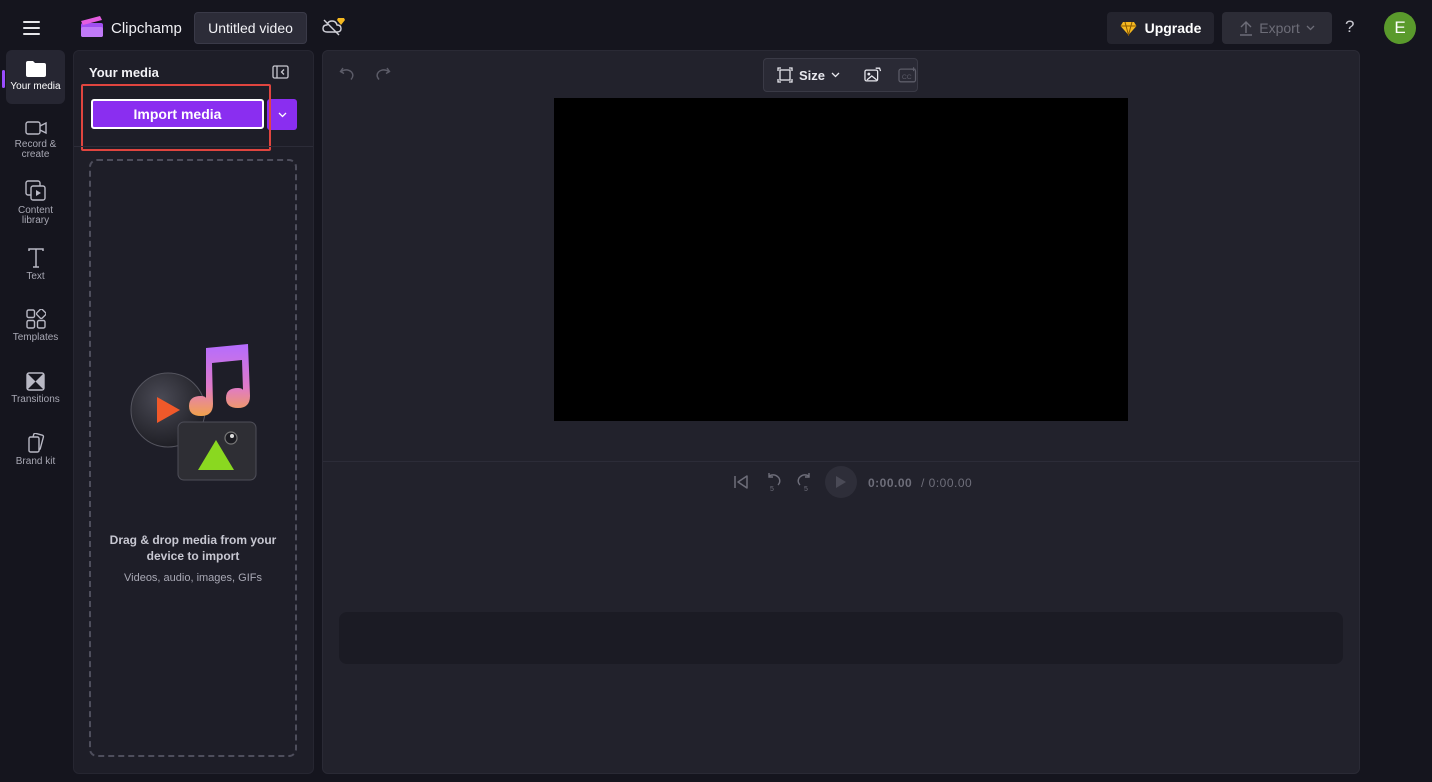 The image size is (1432, 782). I want to click on sidebar-item-transitions: Transitions, so click(35, 388).